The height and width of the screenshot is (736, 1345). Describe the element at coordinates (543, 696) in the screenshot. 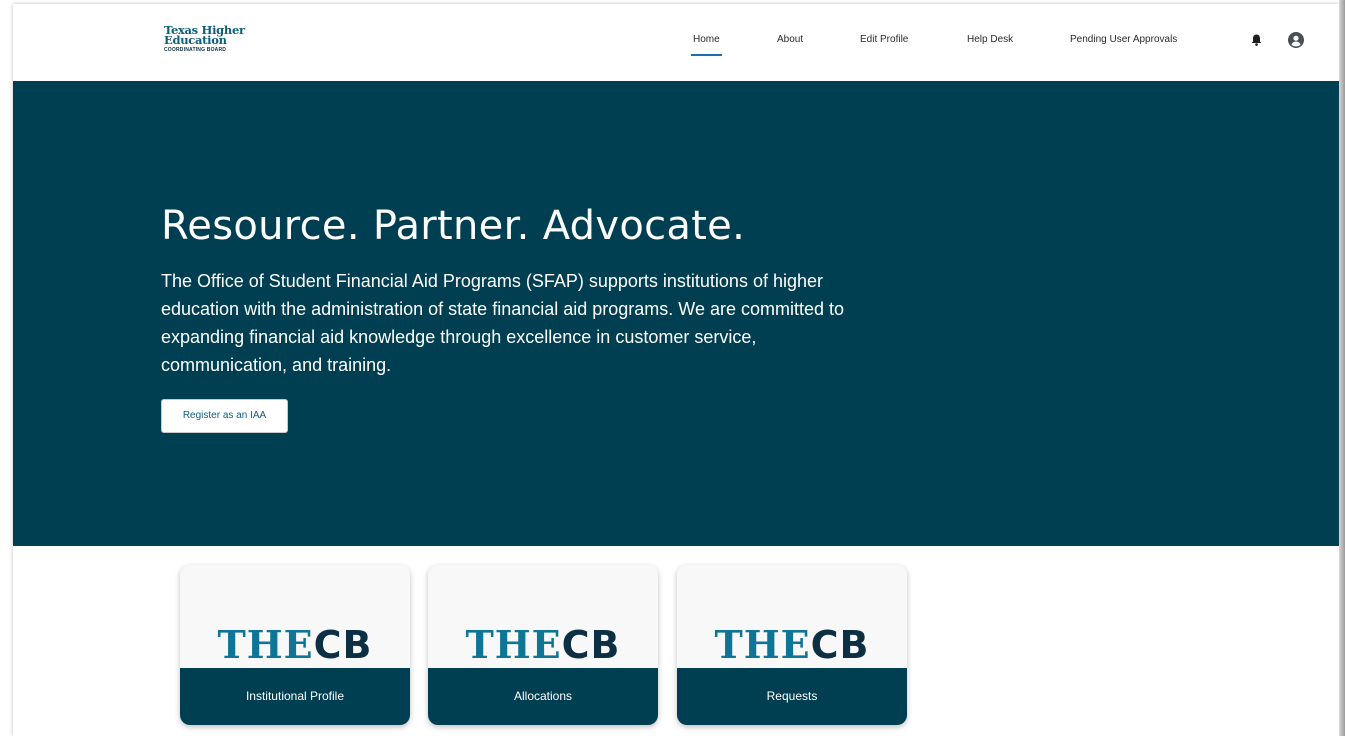

I see `card-label: Allocations` at that location.